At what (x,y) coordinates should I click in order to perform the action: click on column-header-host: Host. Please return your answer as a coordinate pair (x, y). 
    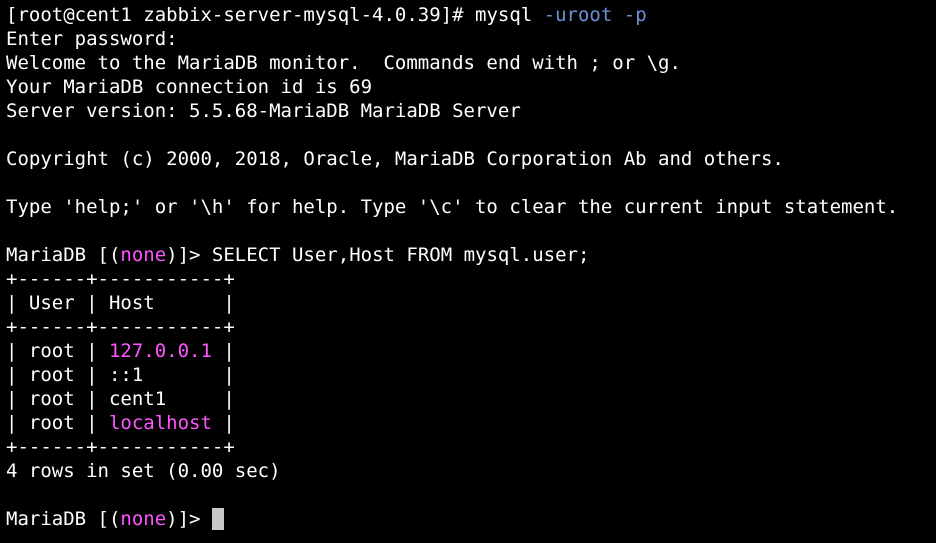
    Looking at the image, I should click on (131, 303).